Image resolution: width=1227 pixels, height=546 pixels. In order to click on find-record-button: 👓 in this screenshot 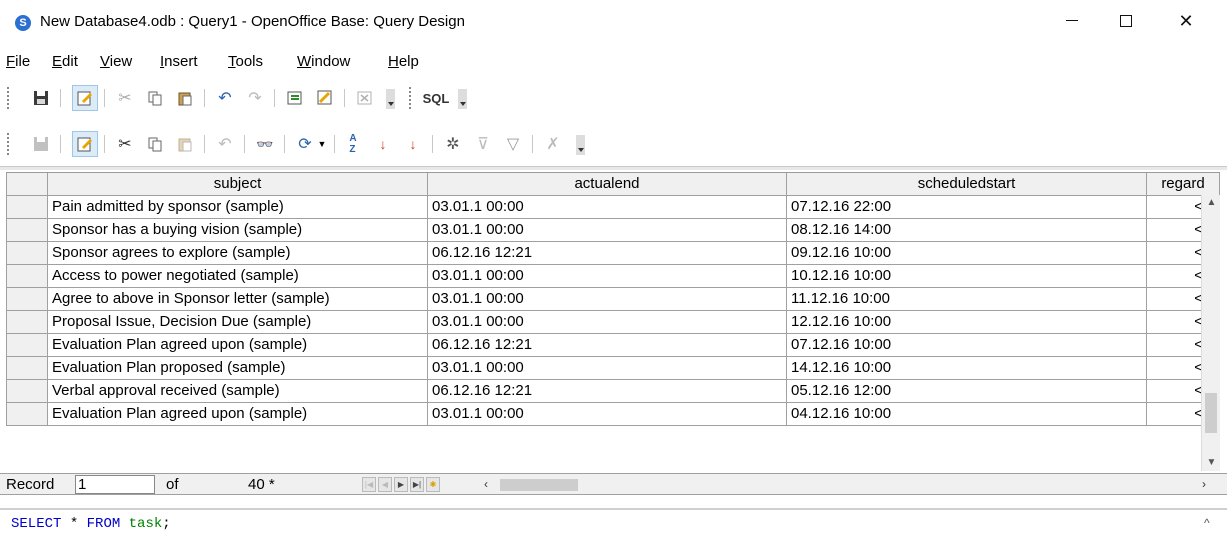, I will do `click(265, 144)`.